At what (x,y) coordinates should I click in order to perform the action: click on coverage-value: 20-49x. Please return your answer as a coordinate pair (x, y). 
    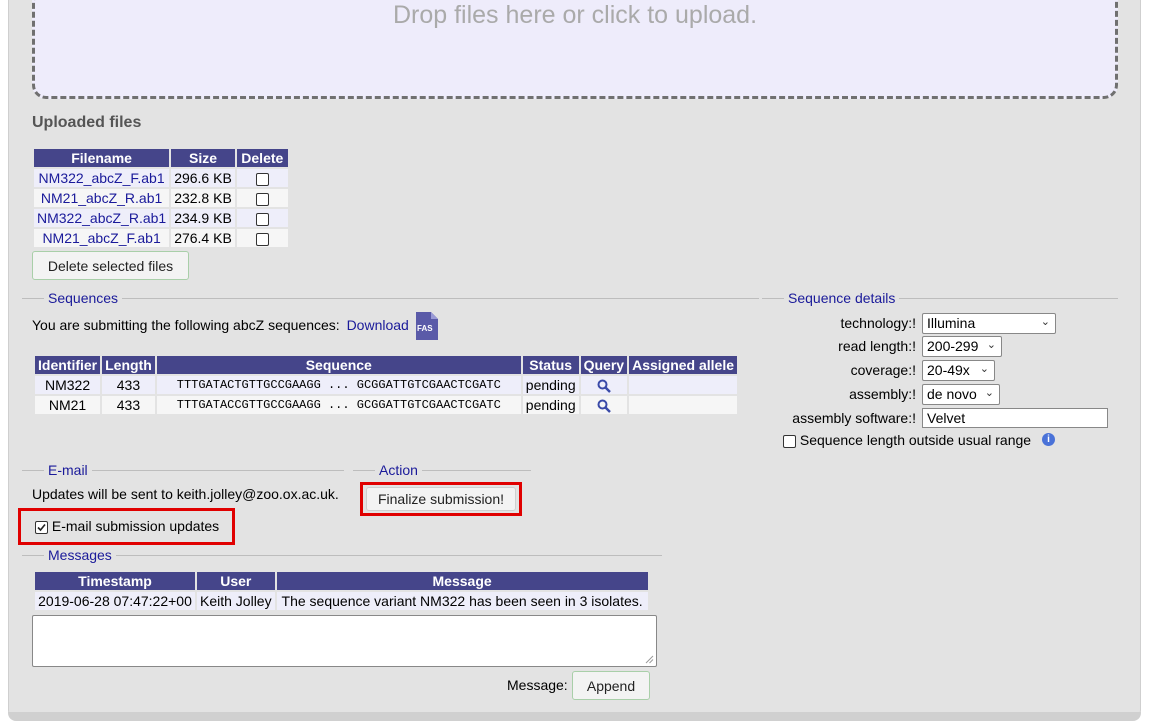
    Looking at the image, I should click on (948, 370).